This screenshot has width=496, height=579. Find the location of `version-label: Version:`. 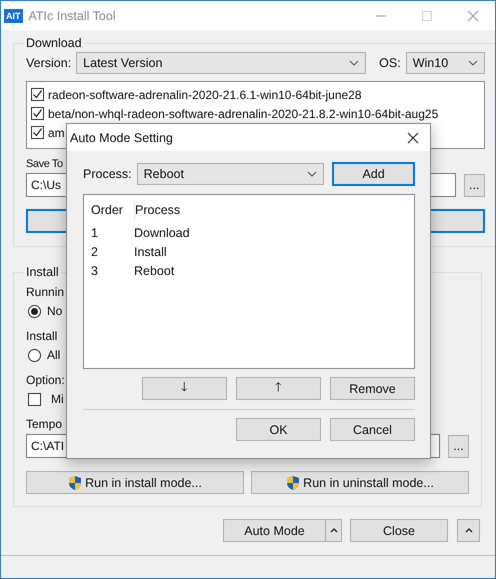

version-label: Version: is located at coordinates (49, 63).